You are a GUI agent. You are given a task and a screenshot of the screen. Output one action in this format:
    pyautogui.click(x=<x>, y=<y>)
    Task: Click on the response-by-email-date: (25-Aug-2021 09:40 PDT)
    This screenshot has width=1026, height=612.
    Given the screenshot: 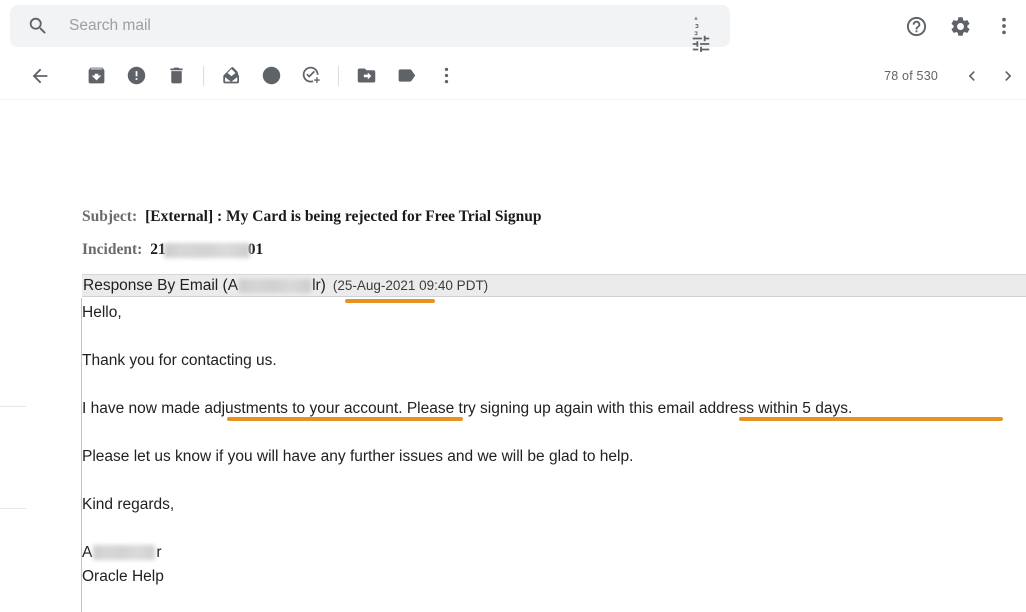 What is the action you would take?
    pyautogui.click(x=410, y=285)
    